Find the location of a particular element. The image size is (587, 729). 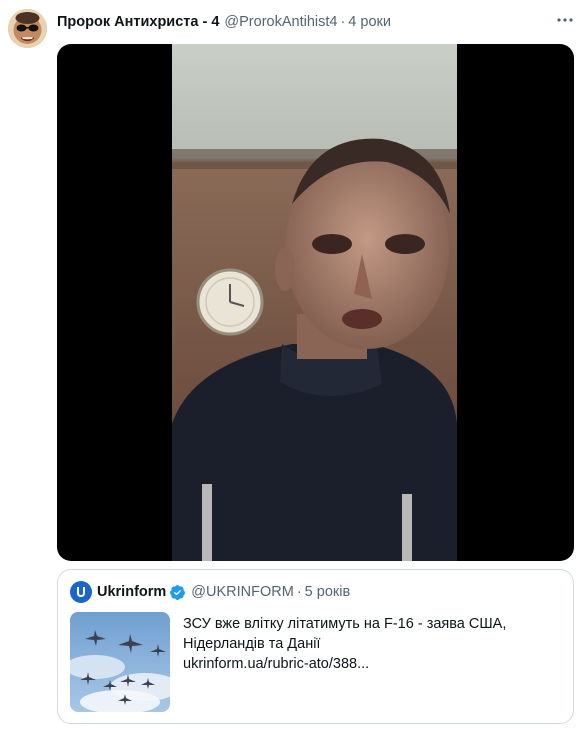

fighter-jets-thumbnail is located at coordinates (120, 662).